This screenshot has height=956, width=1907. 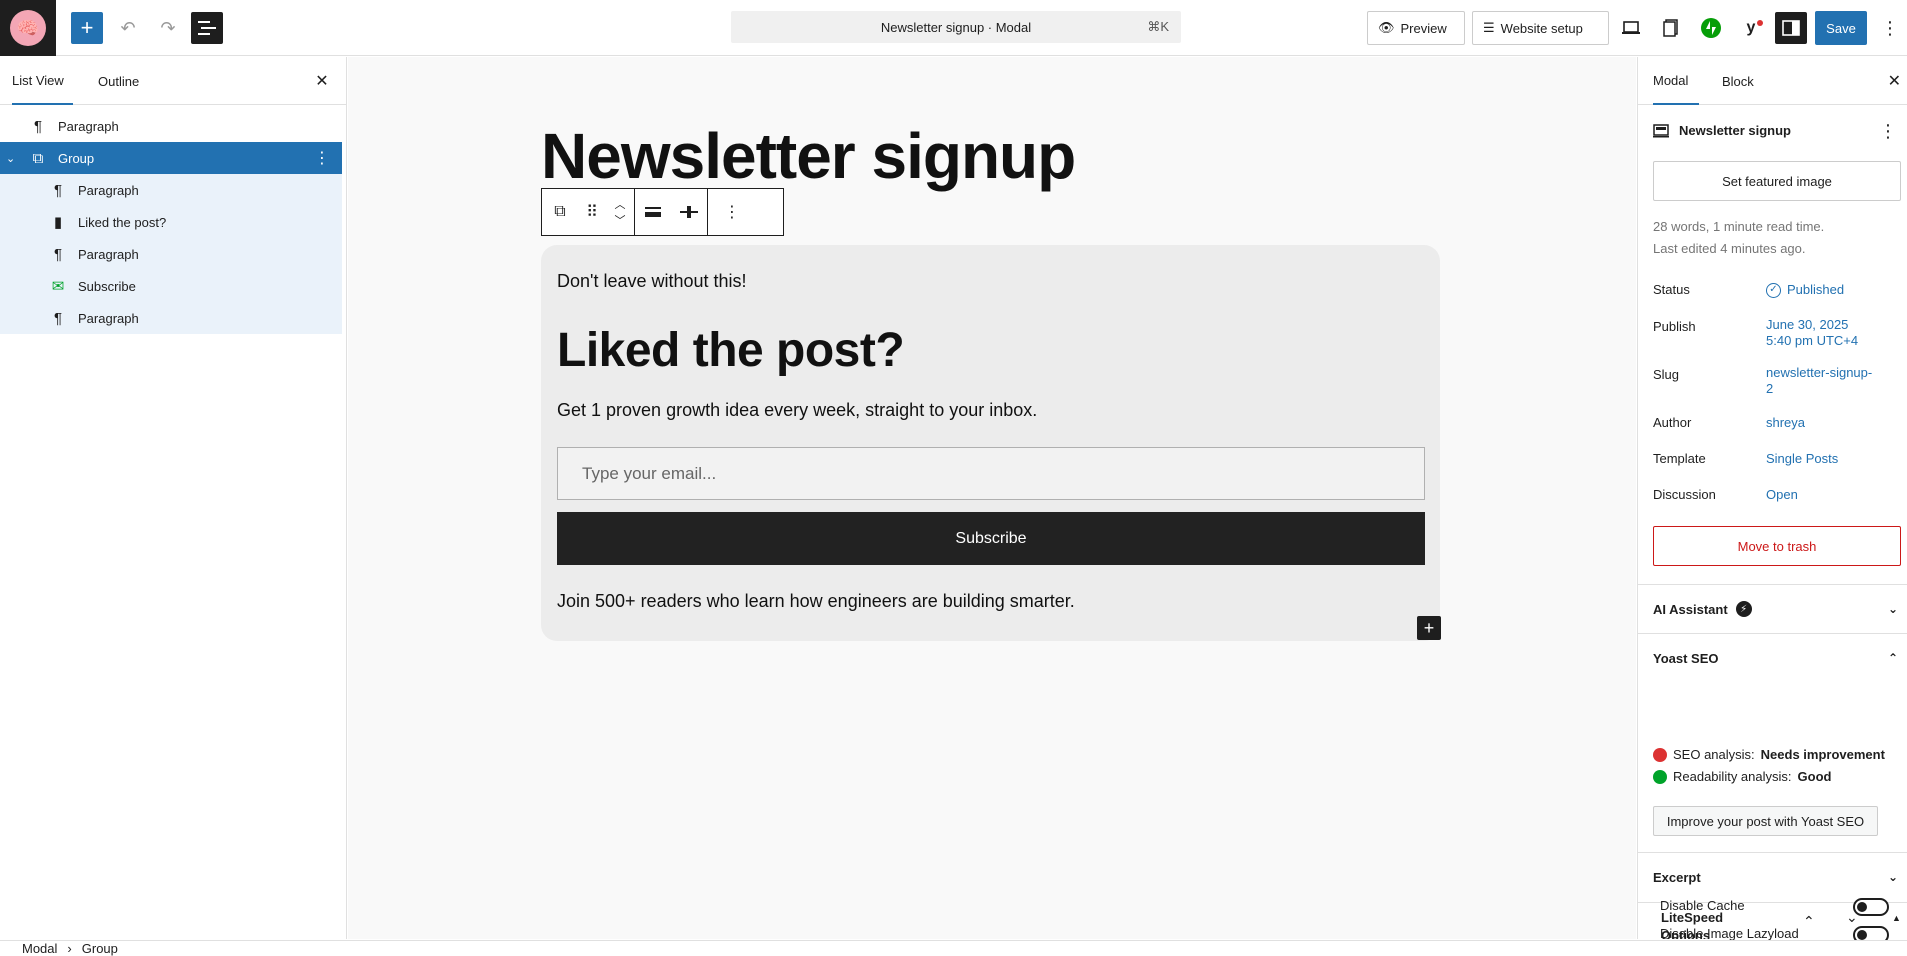 I want to click on tab-outline: Outline, so click(x=118, y=81).